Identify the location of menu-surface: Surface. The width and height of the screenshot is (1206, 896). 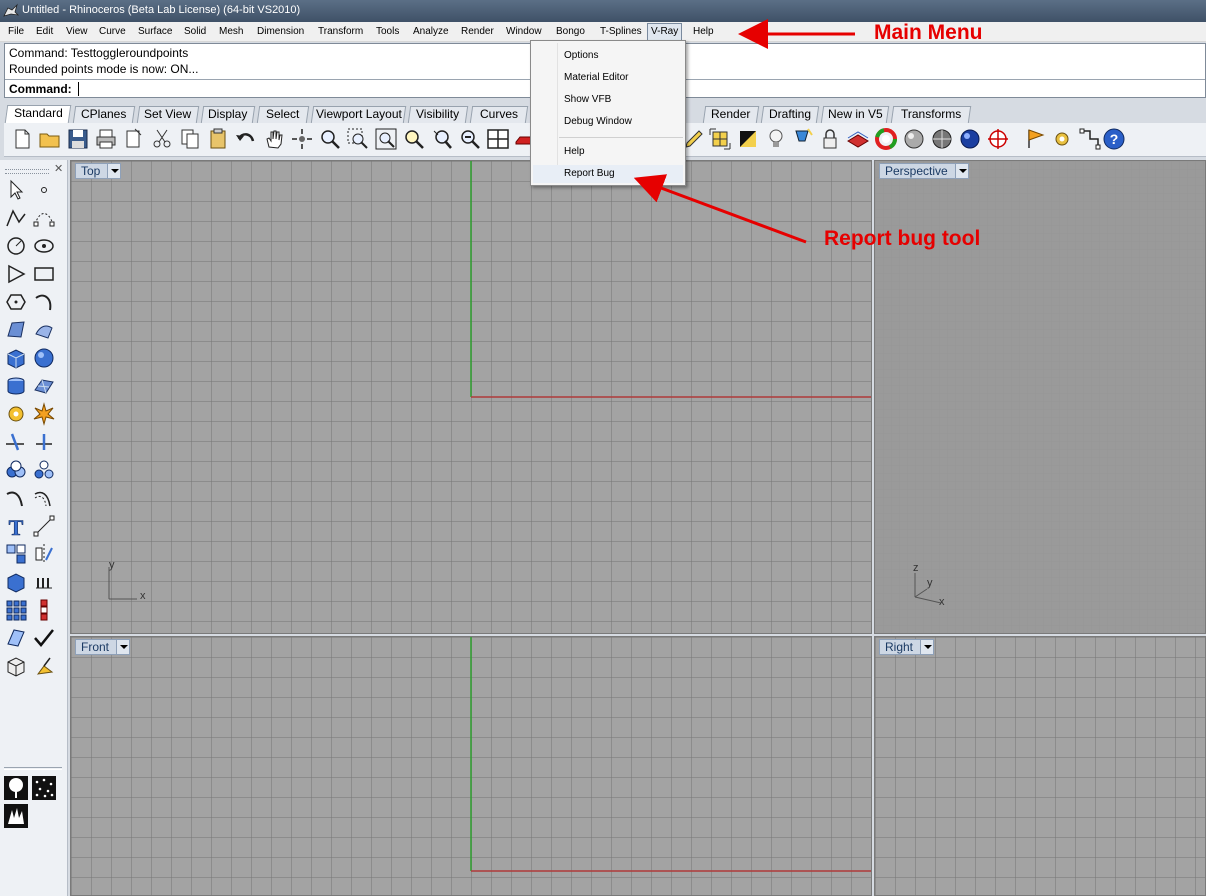
(155, 32).